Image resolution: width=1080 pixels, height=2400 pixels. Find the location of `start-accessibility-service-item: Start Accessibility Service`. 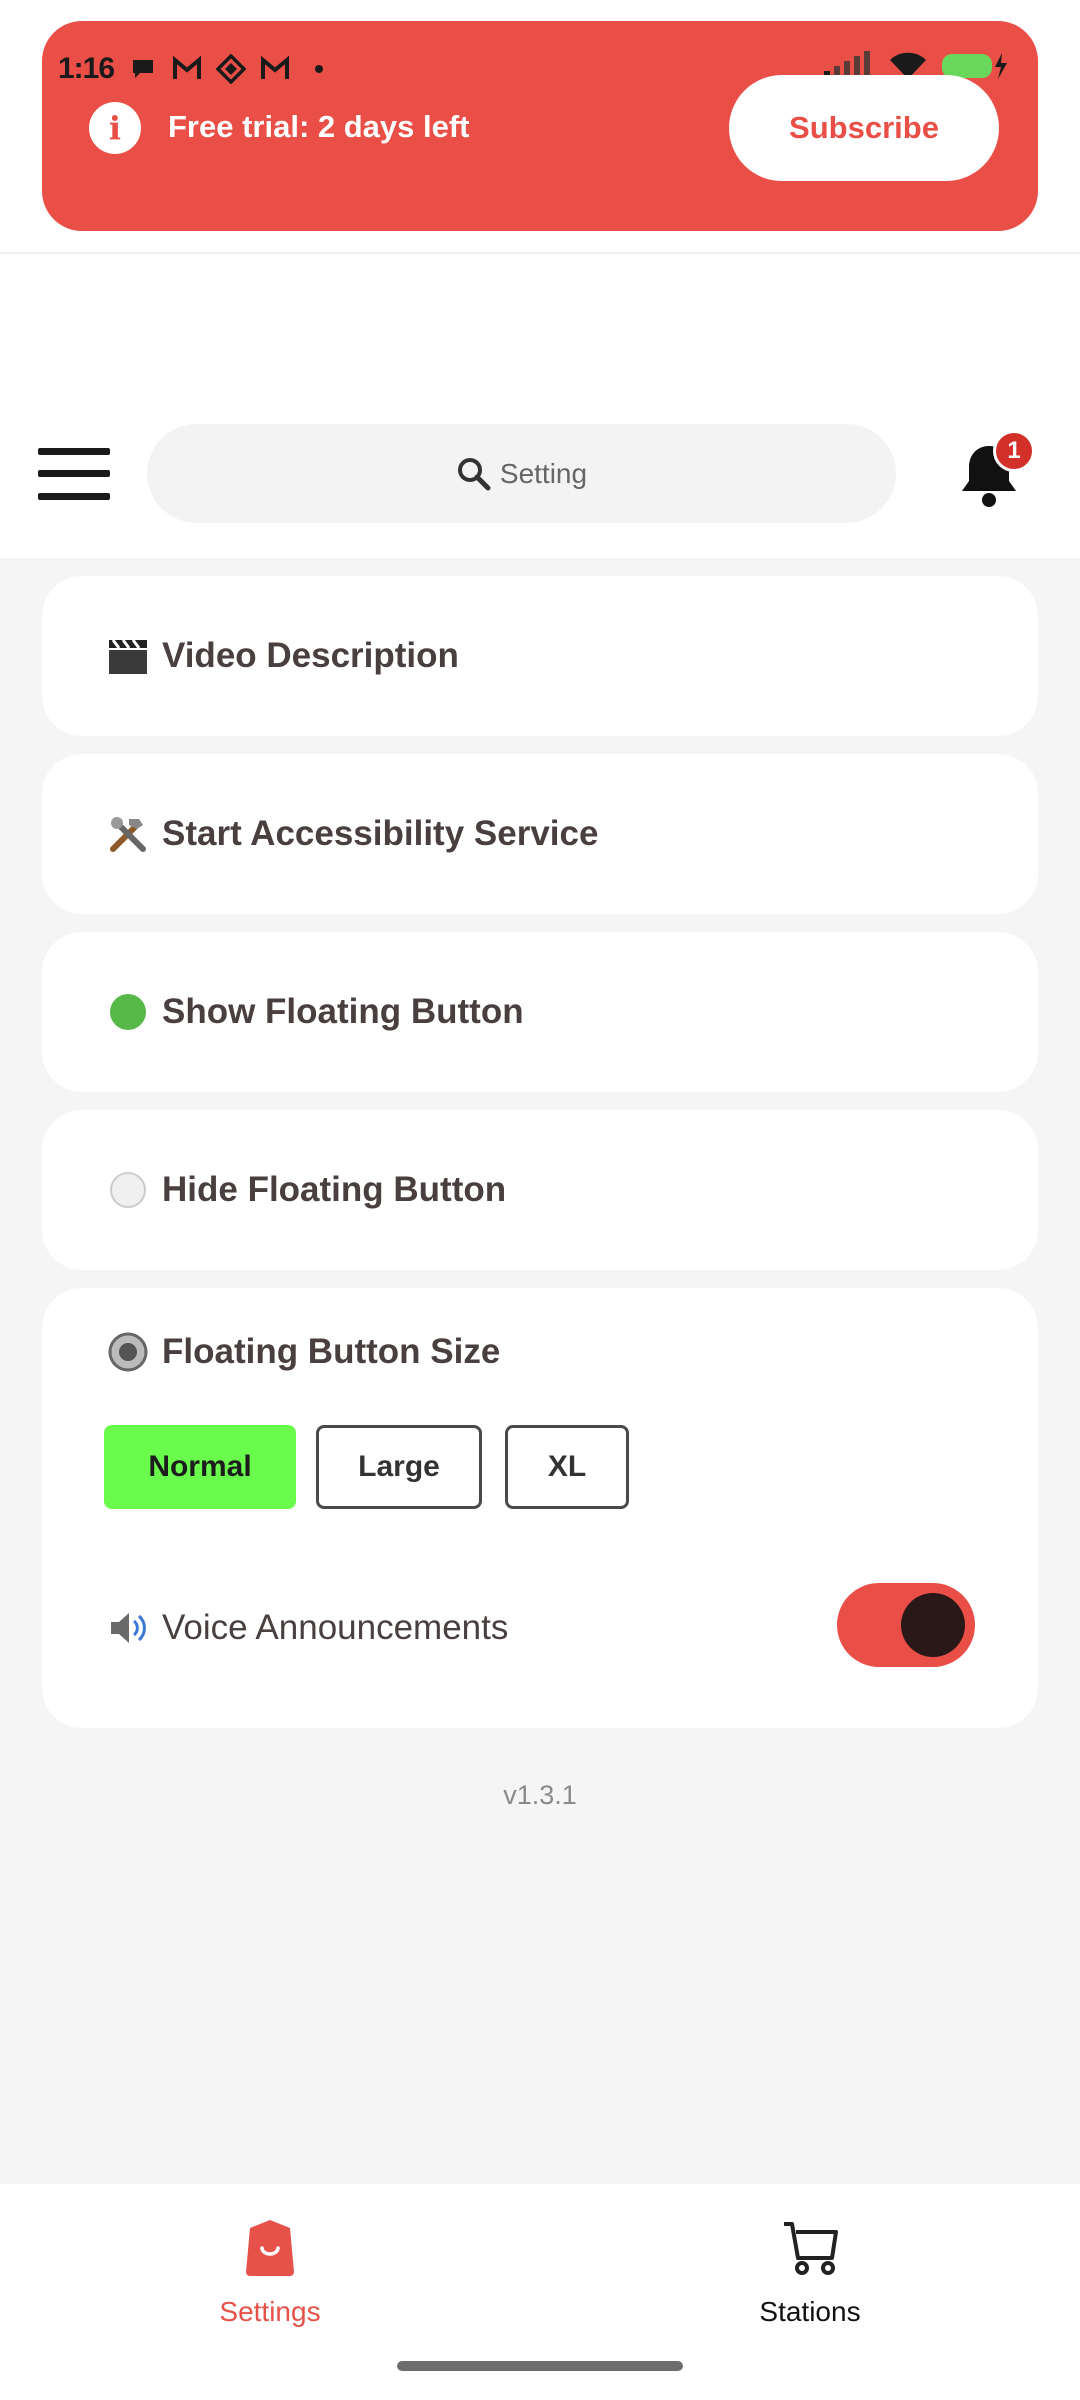

start-accessibility-service-item: Start Accessibility Service is located at coordinates (540, 834).